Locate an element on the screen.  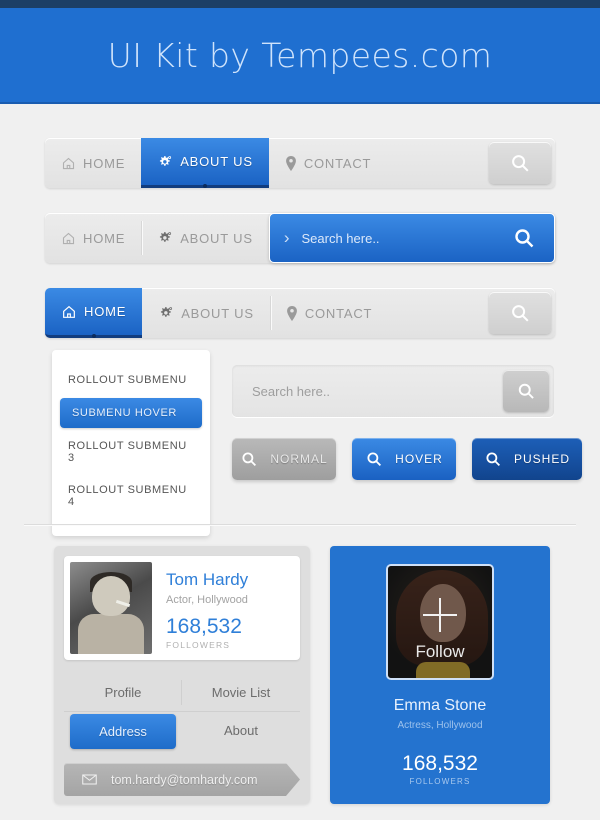
page-banner: UI Kit by Tempees.com is located at coordinates (300, 56).